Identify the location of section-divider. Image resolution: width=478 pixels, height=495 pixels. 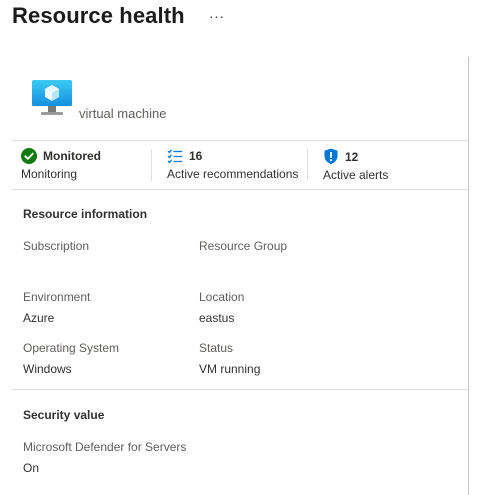
(240, 389).